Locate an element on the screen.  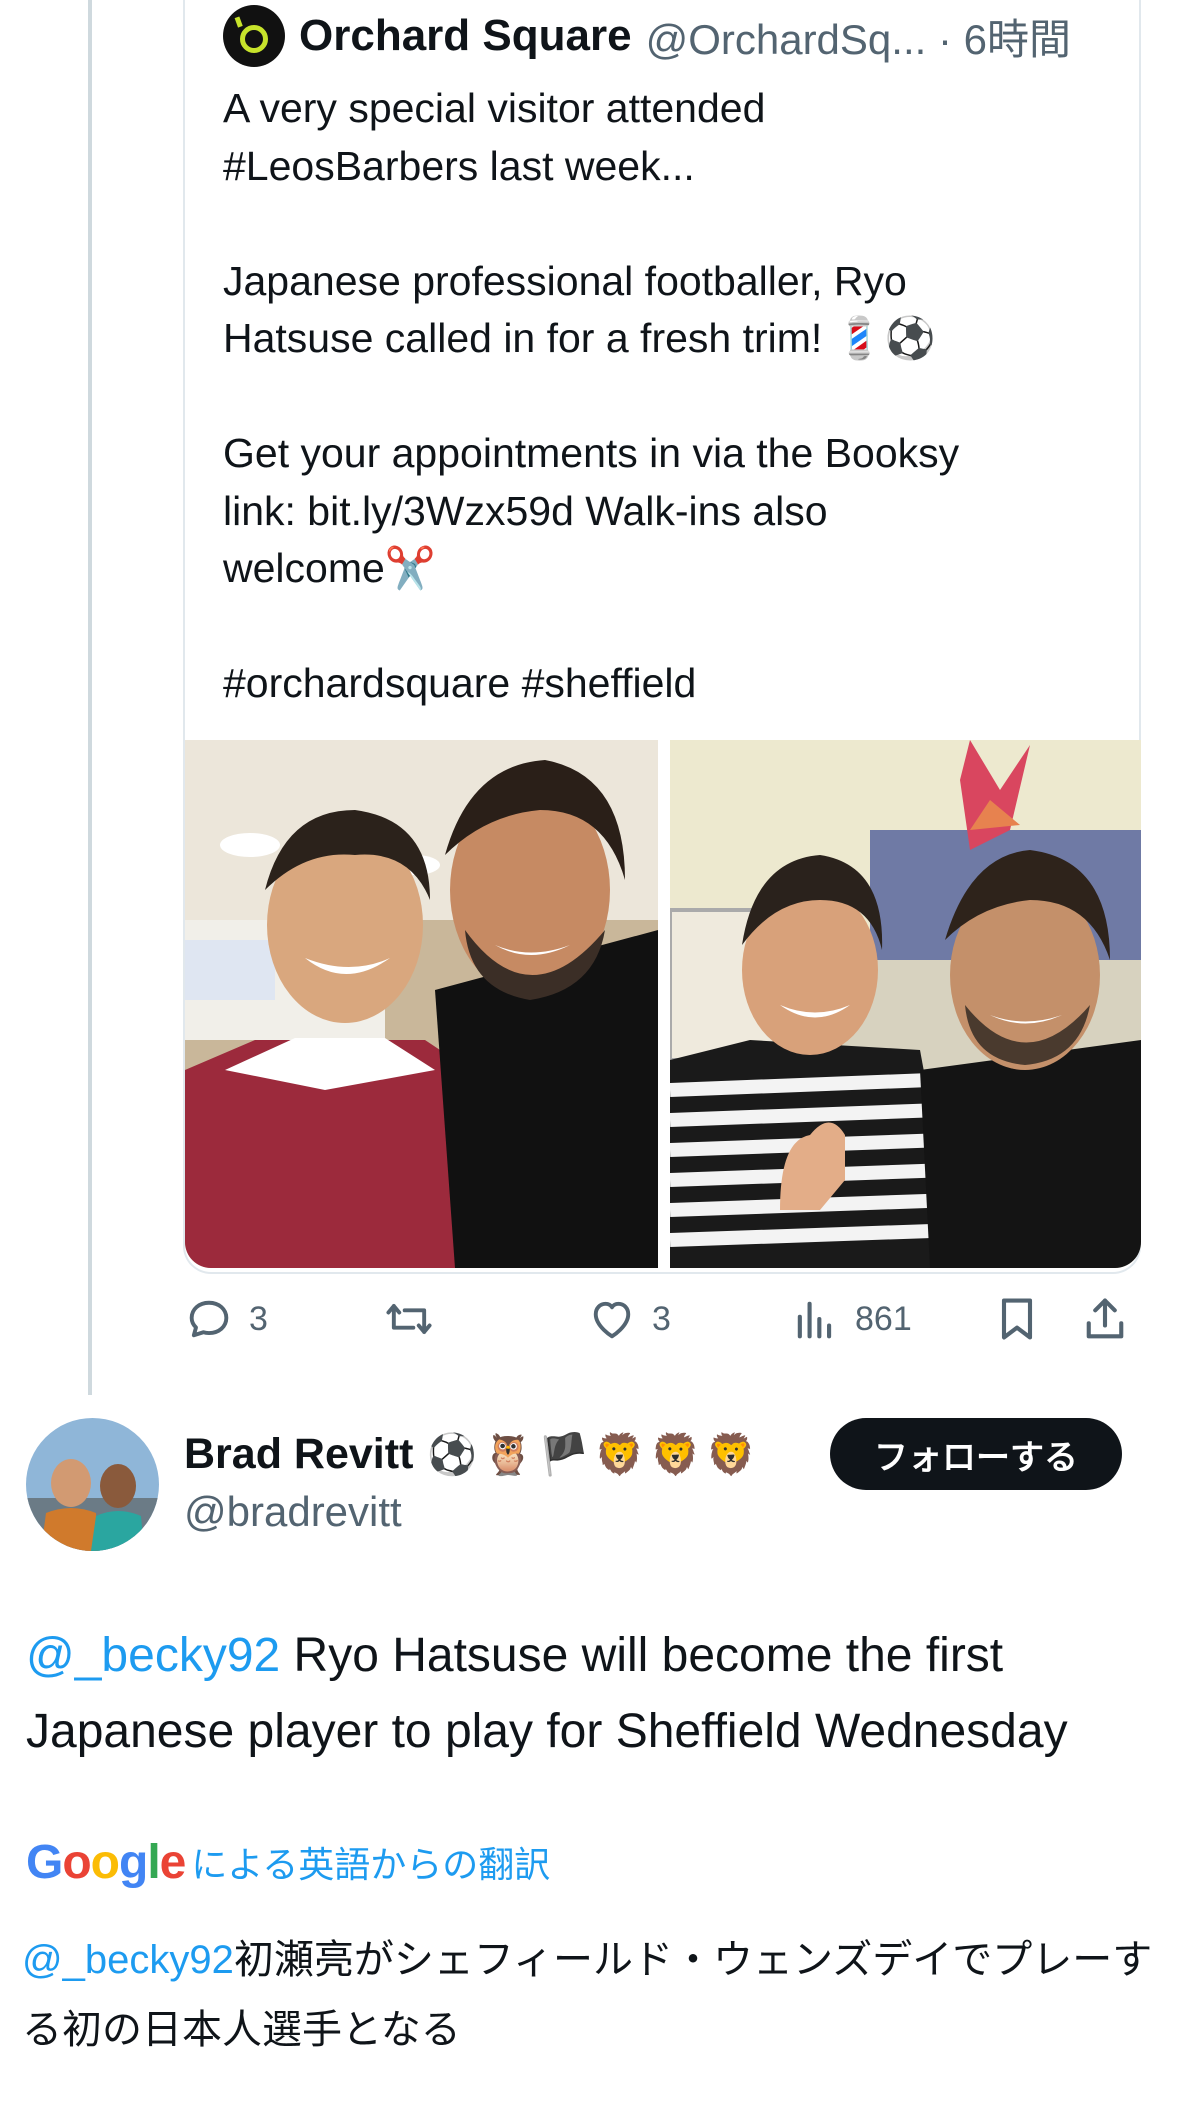
translation-attribution: Google による英語からの翻訳 is located at coordinates (288, 1862).